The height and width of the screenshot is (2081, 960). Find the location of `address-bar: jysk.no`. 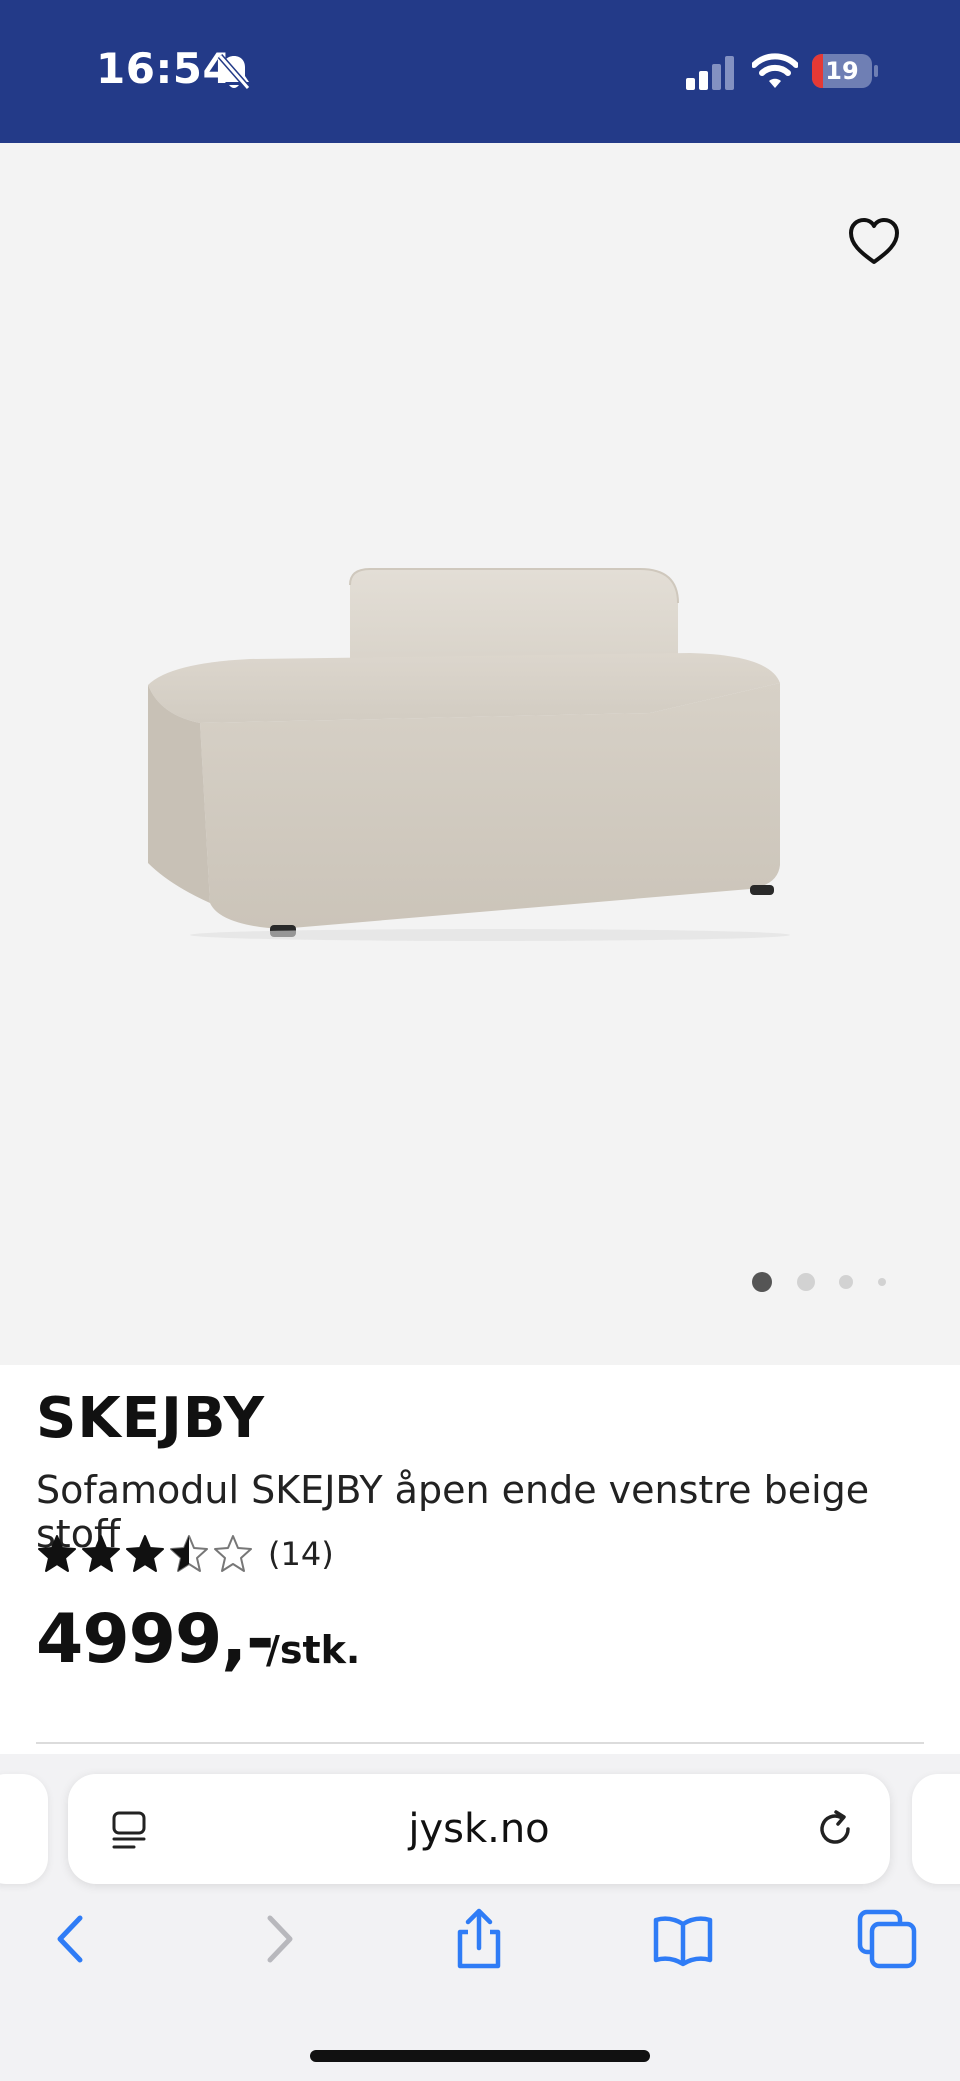

address-bar: jysk.no is located at coordinates (479, 1829).